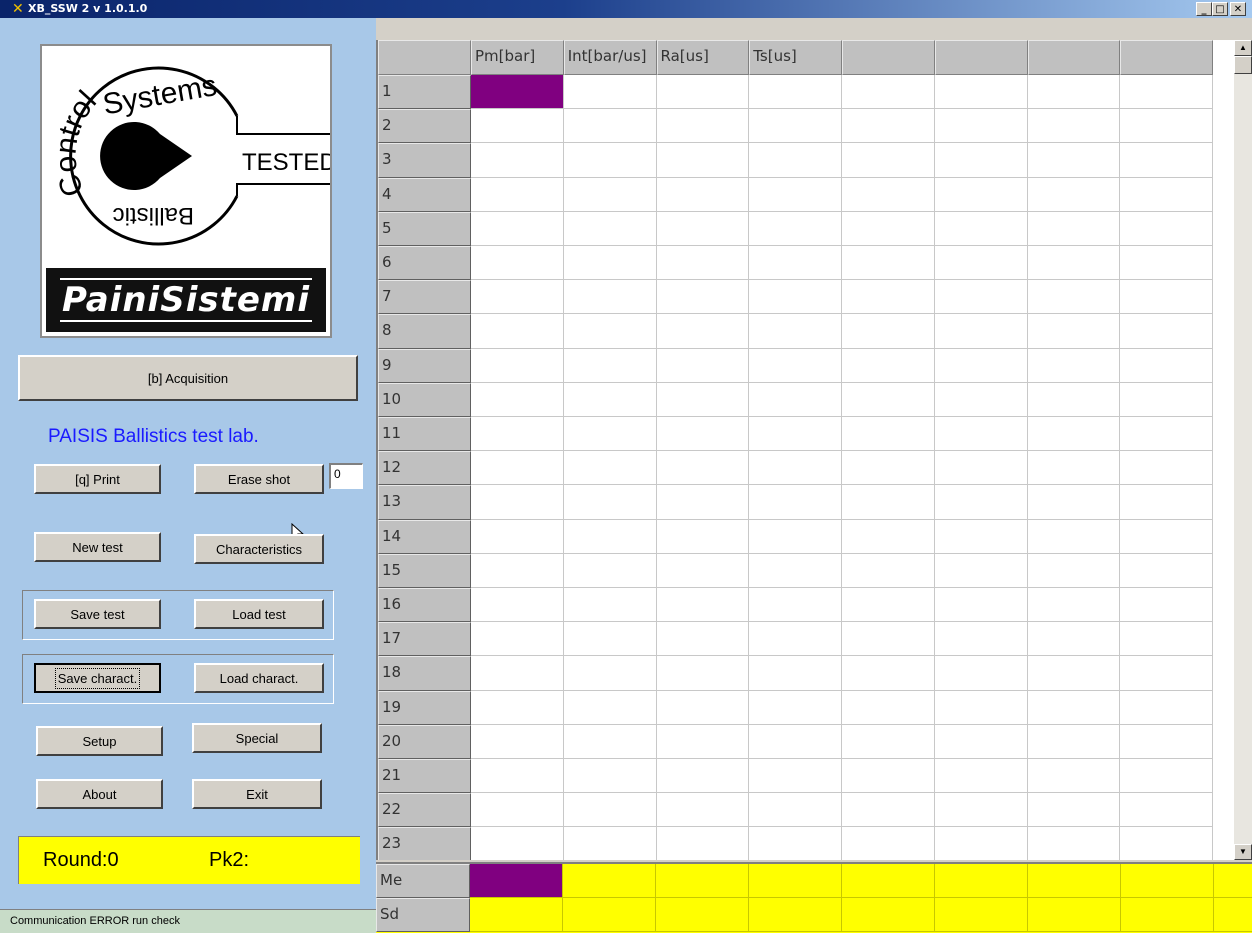 The height and width of the screenshot is (933, 1252). What do you see at coordinates (1166, 57) in the screenshot?
I see `column-header` at bounding box center [1166, 57].